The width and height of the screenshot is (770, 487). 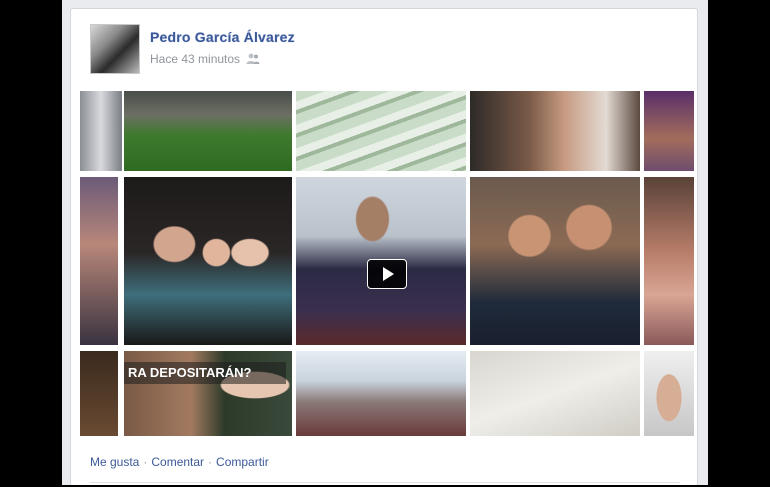 I want to click on like-link: Me gusta, so click(x=114, y=462).